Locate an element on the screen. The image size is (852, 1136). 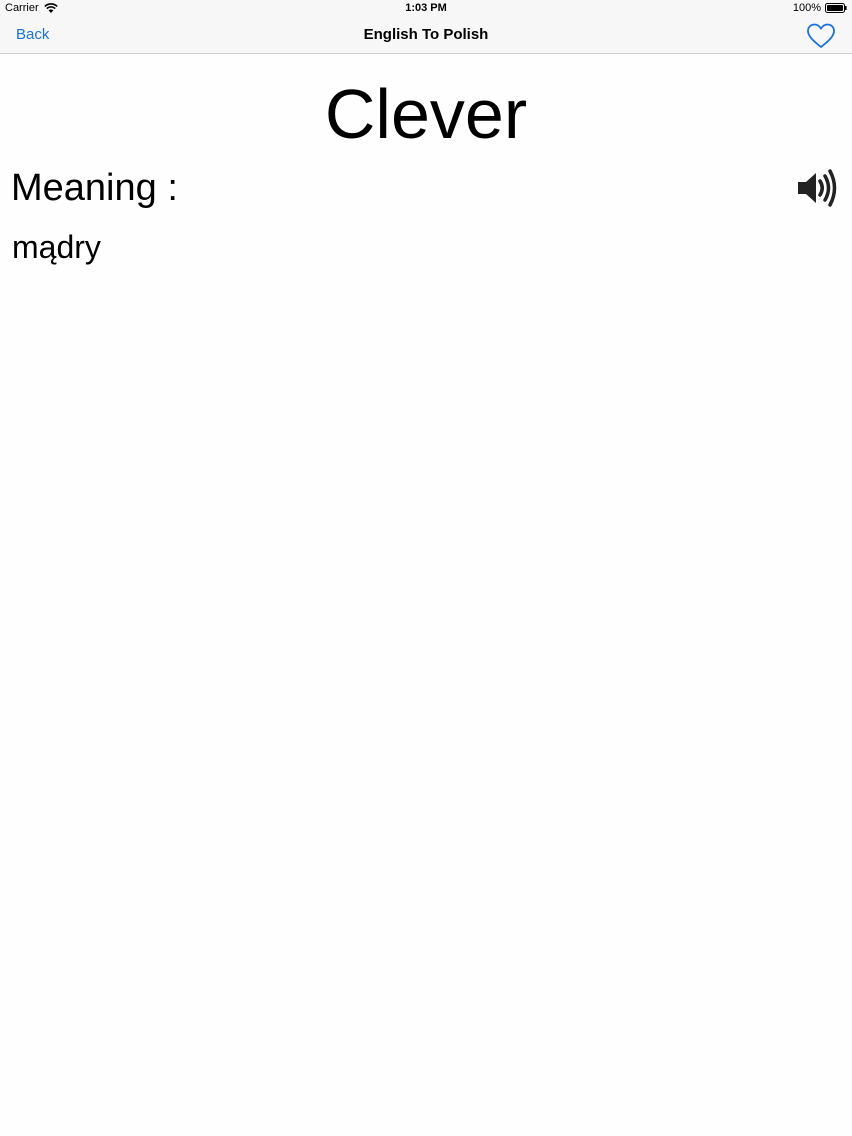
heart-icon is located at coordinates (821, 36).